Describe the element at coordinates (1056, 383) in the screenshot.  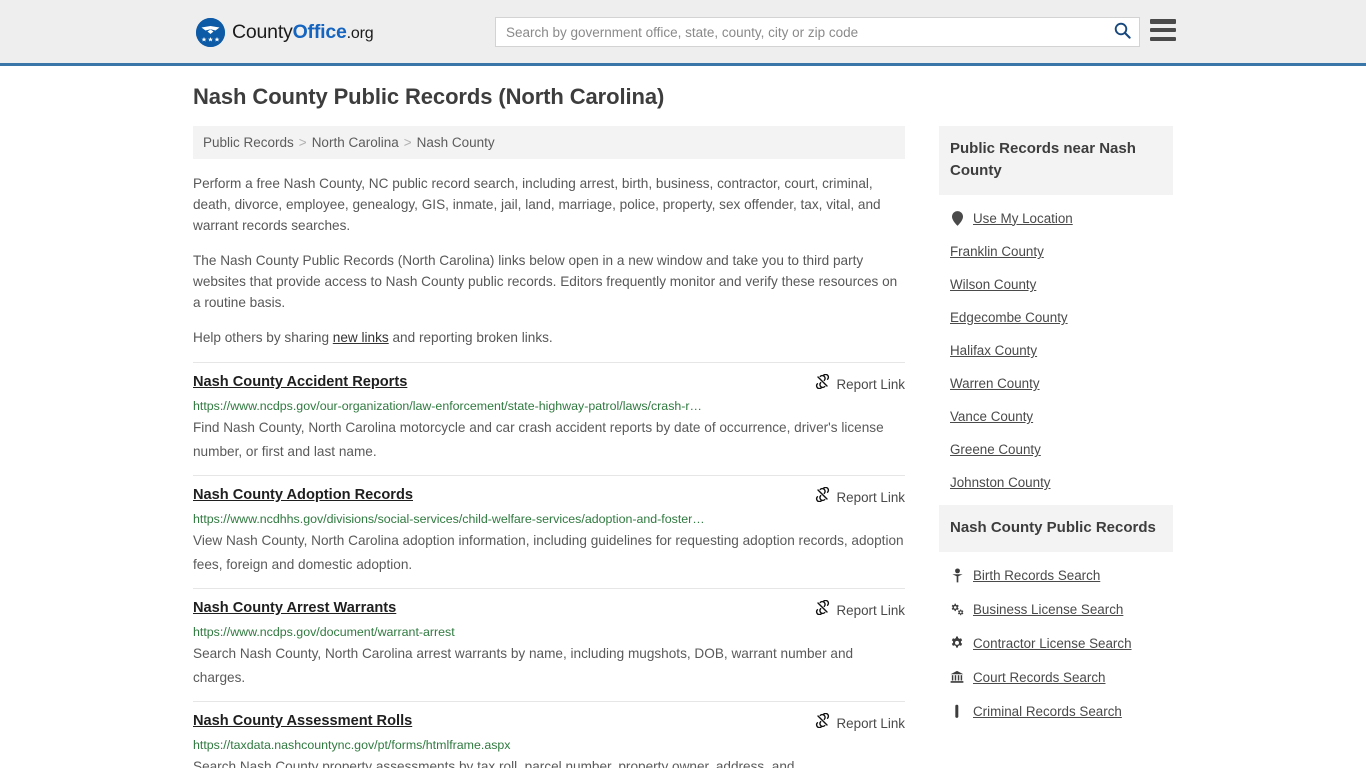
I see `sidebar-item-warren-county: Warren County` at that location.